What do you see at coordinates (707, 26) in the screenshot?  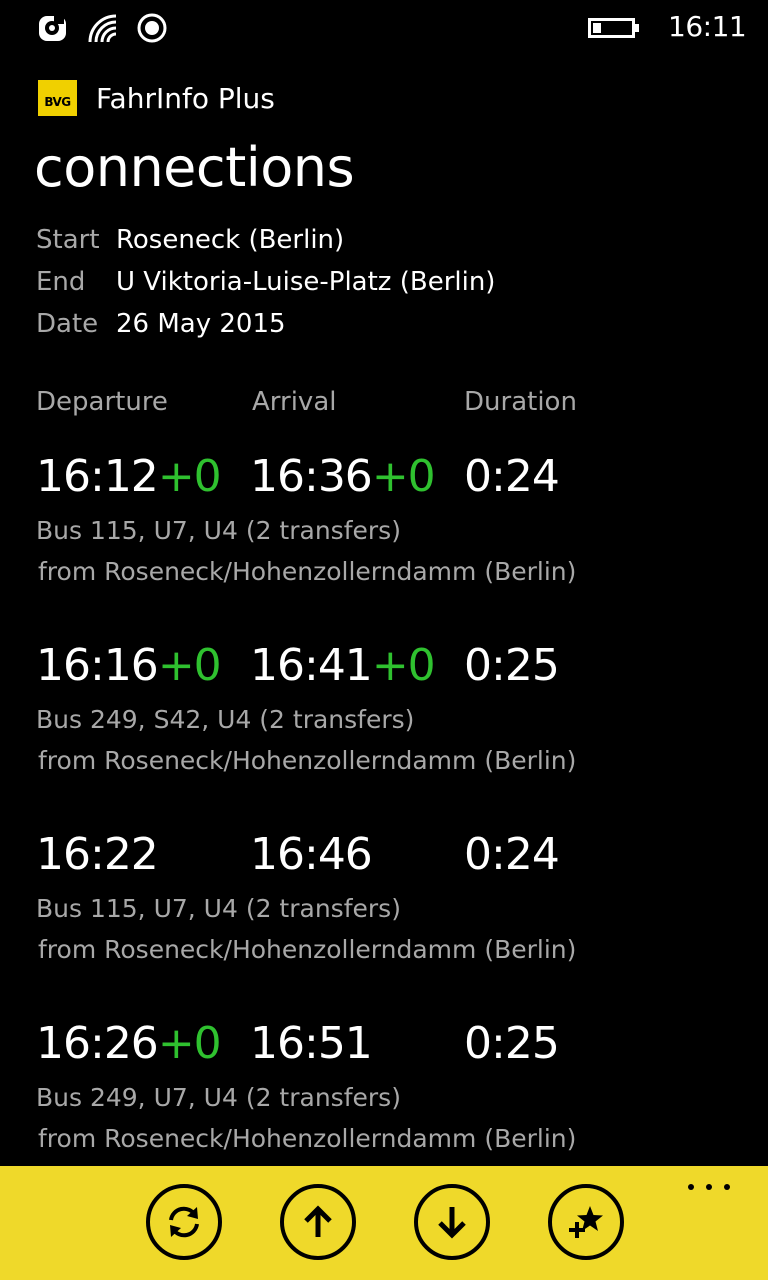 I see `status-clock: 16:11` at bounding box center [707, 26].